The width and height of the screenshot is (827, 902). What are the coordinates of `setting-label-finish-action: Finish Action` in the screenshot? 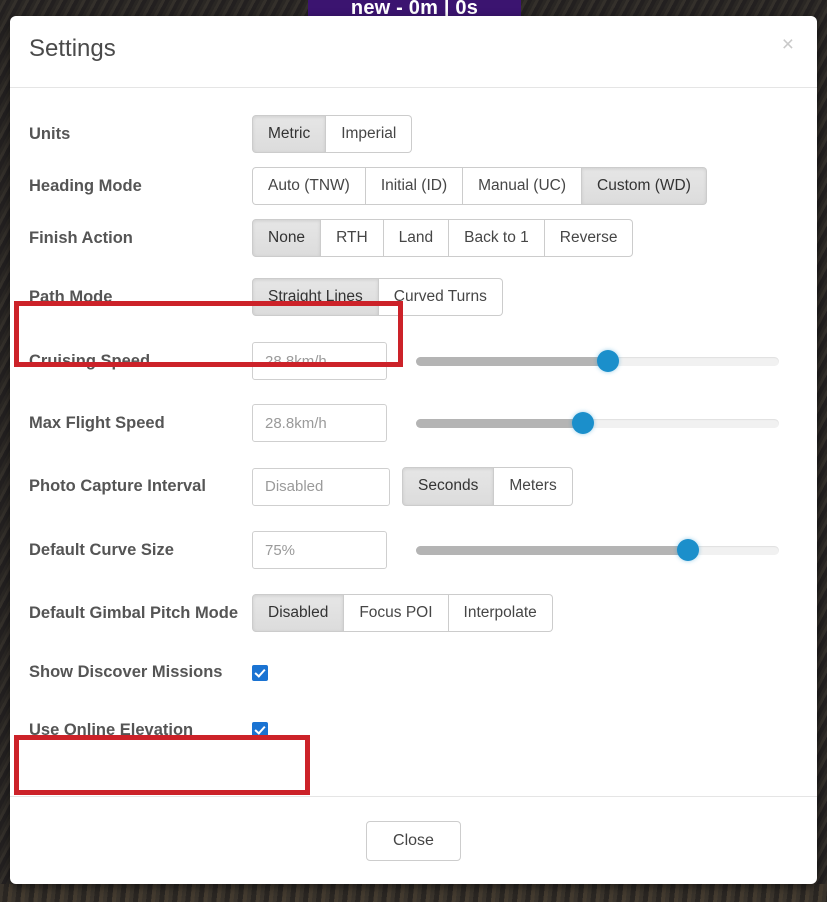 It's located at (81, 237).